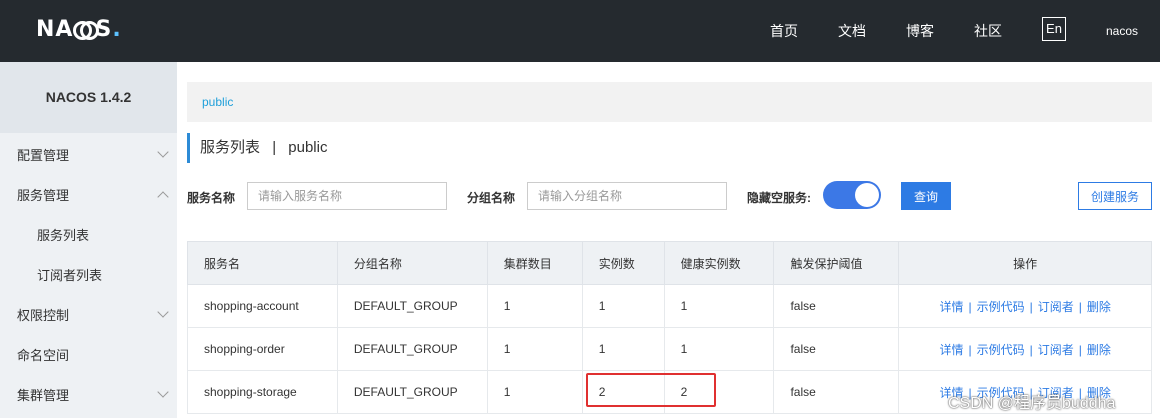 The height and width of the screenshot is (418, 1160). What do you see at coordinates (836, 263) in the screenshot?
I see `col-protect-threshold: 触发保护阈值` at bounding box center [836, 263].